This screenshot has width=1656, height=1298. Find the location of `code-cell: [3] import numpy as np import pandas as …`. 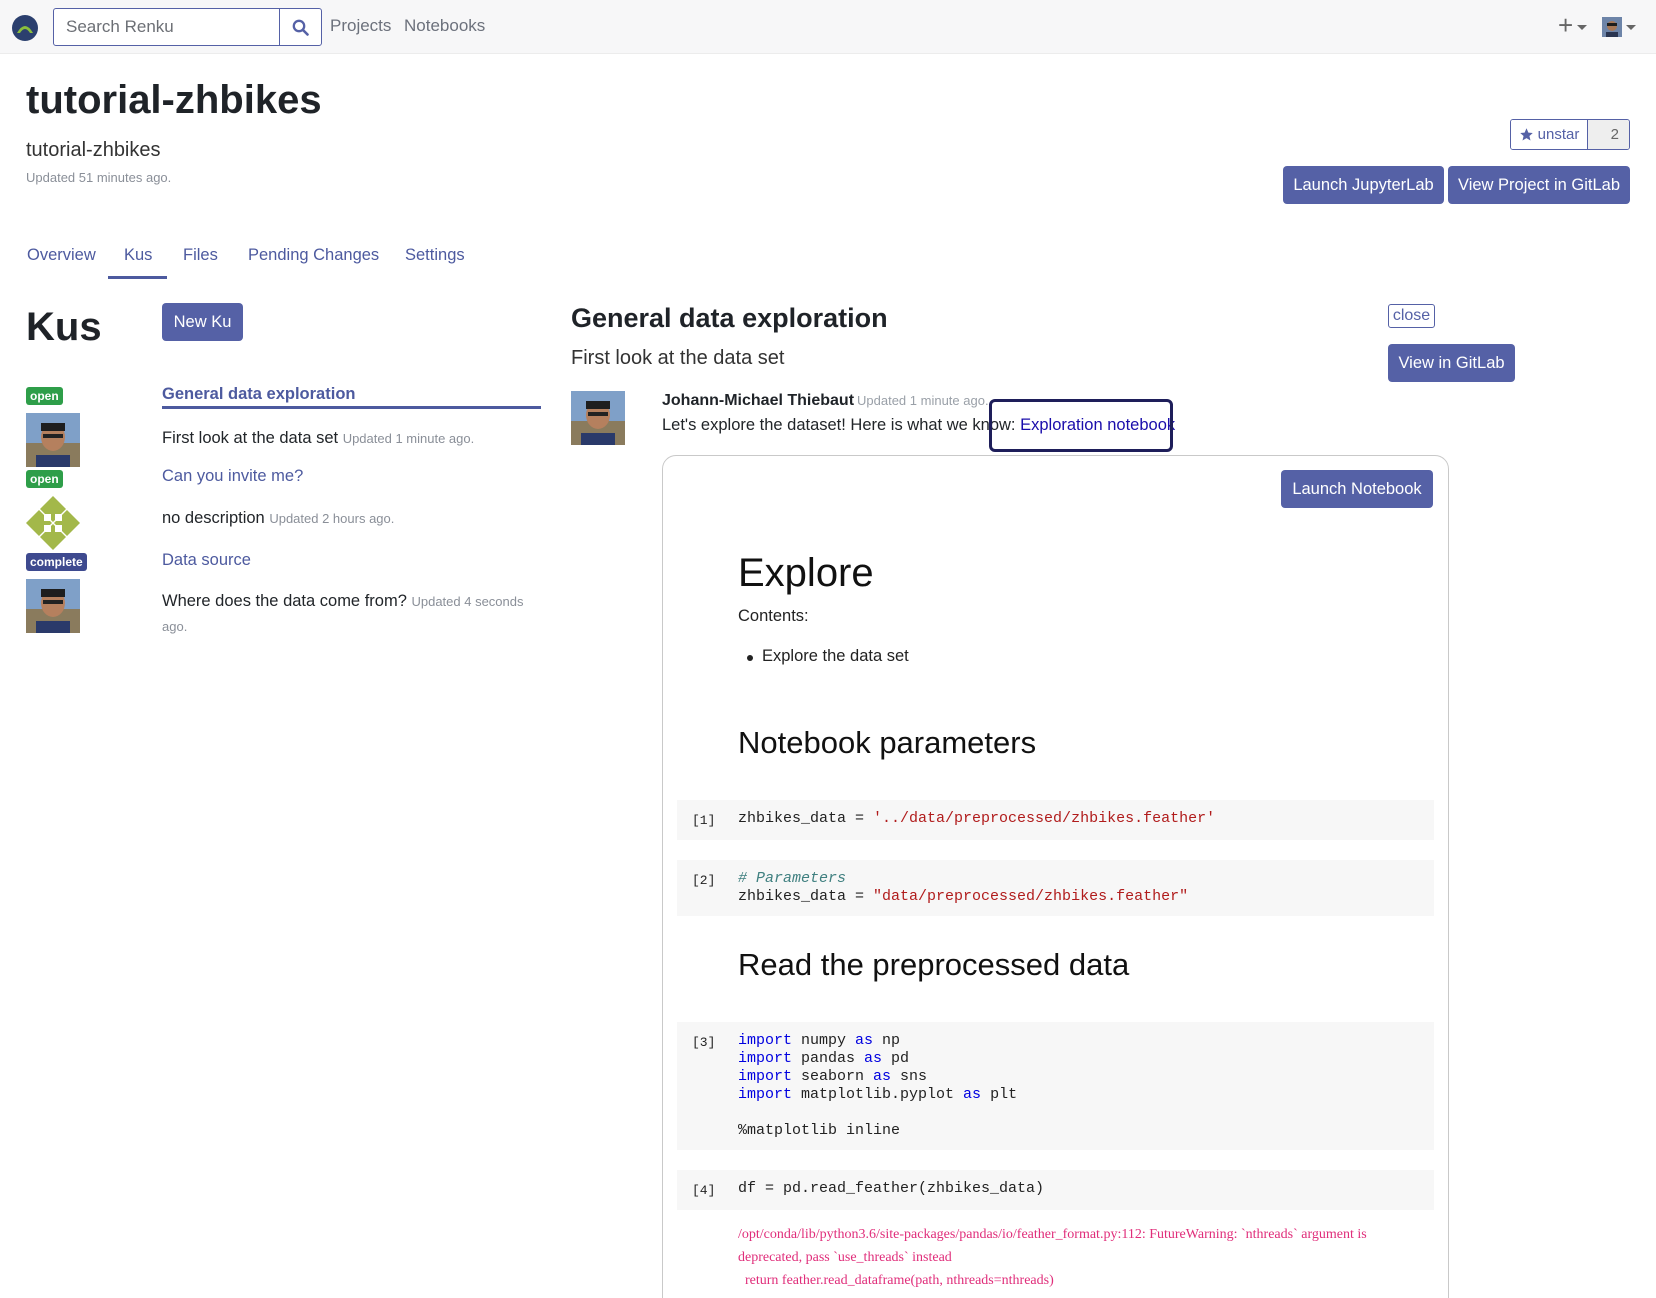

code-cell: [3] import numpy as np import pandas as … is located at coordinates (1055, 1086).